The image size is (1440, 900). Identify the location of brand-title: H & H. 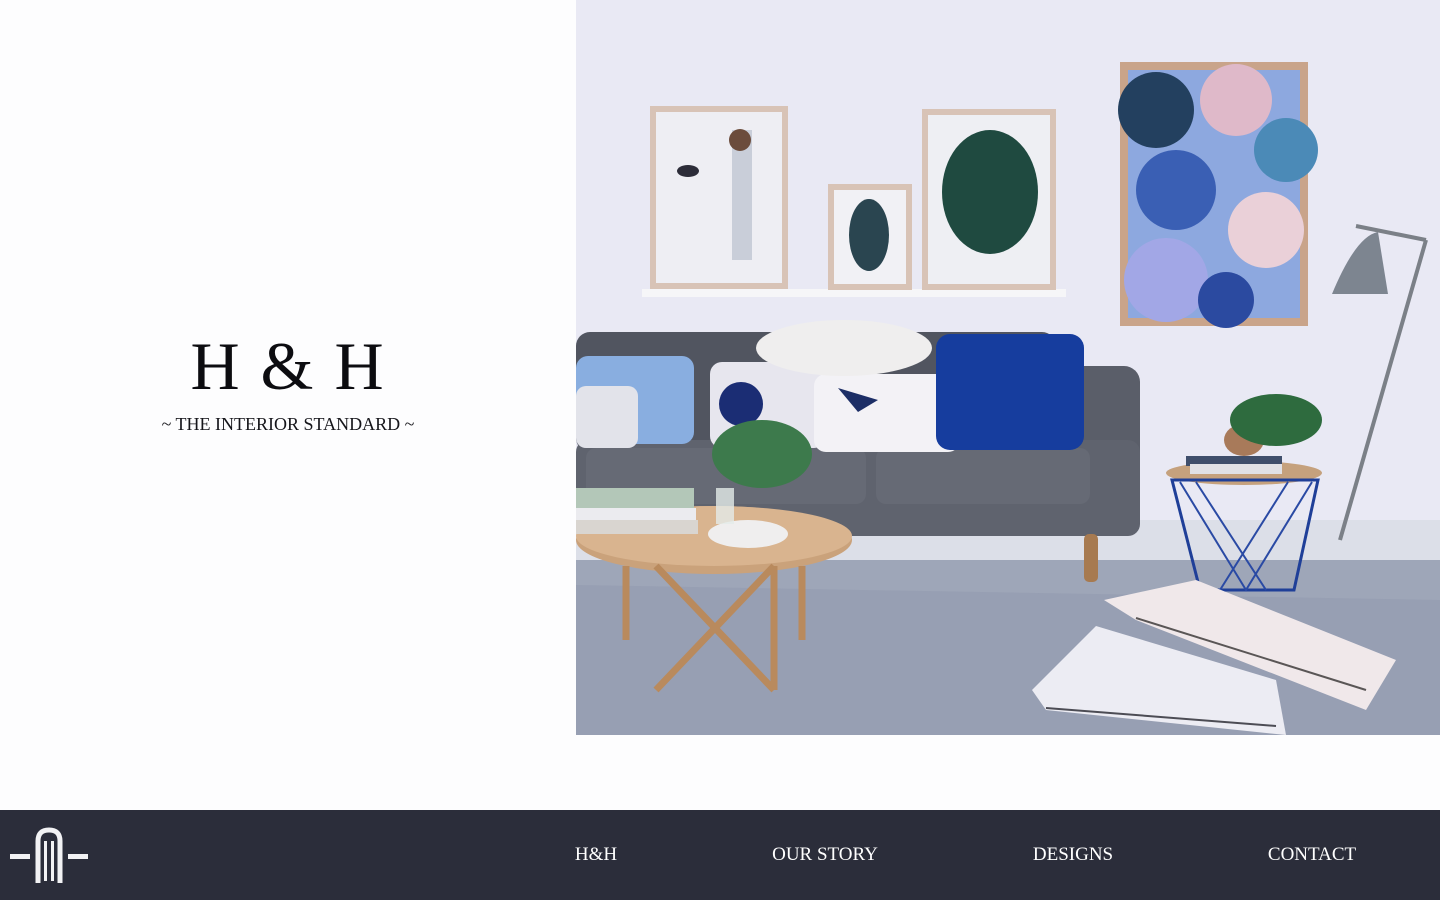
(288, 366).